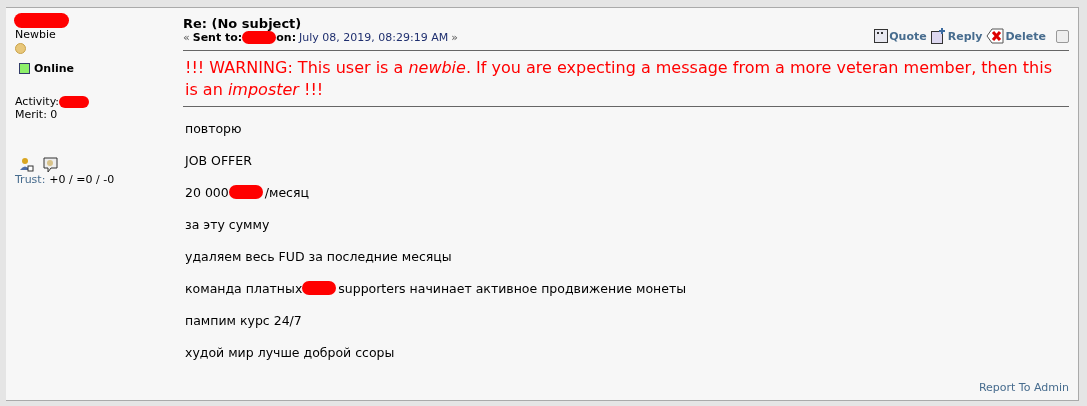  Describe the element at coordinates (454, 37) in the screenshot. I see `quote-mark: »` at that location.